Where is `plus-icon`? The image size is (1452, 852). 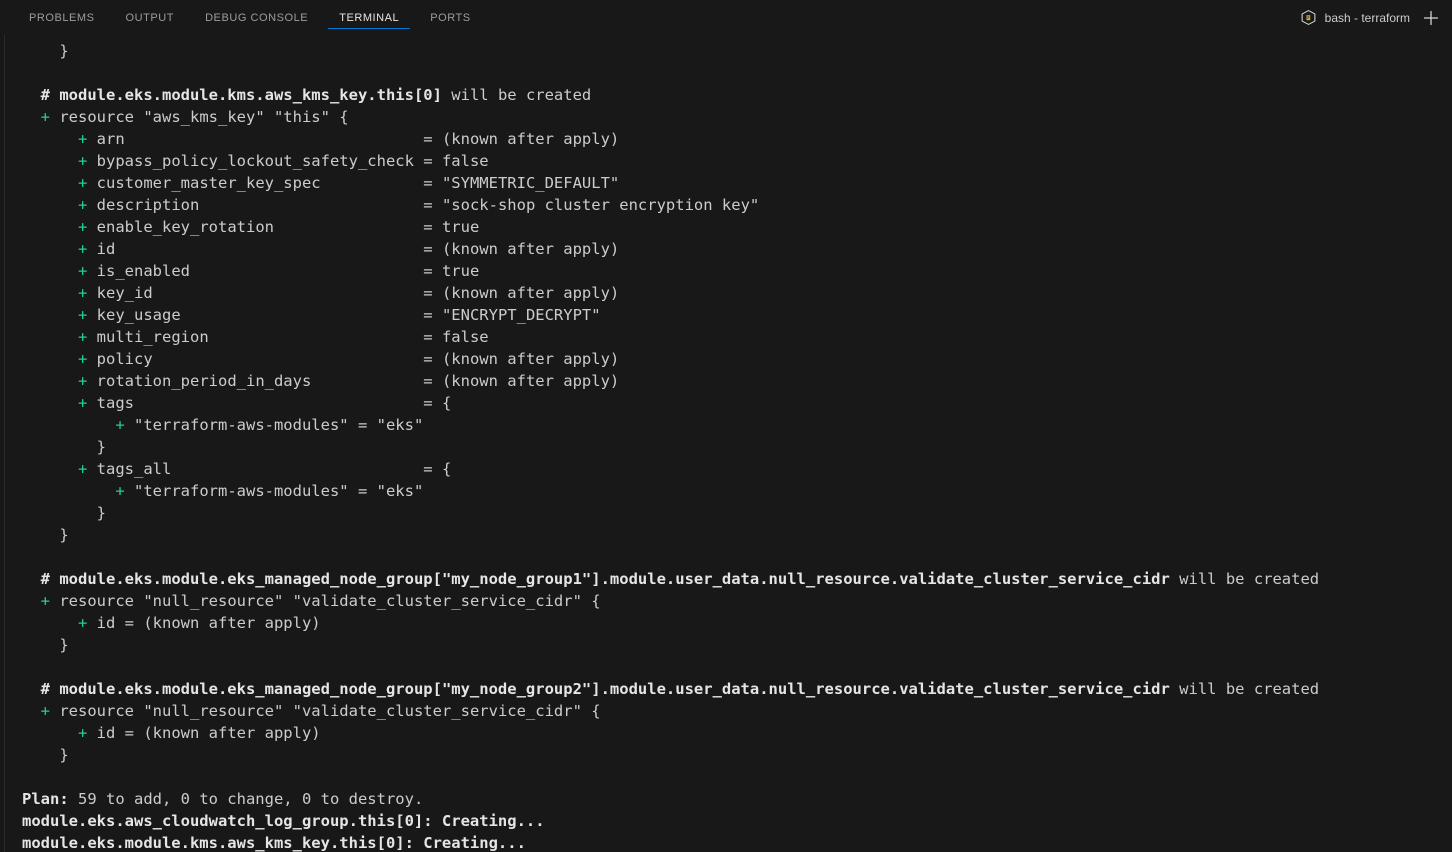
plus-icon is located at coordinates (1431, 18).